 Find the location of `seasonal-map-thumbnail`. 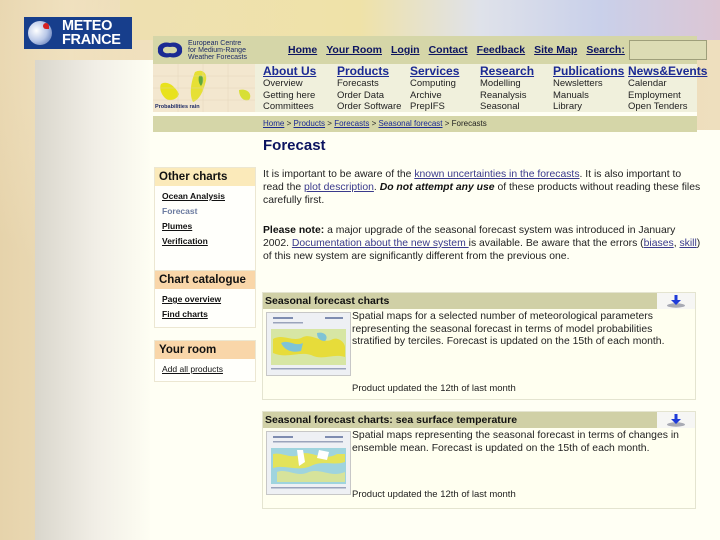

seasonal-map-thumbnail is located at coordinates (308, 344).